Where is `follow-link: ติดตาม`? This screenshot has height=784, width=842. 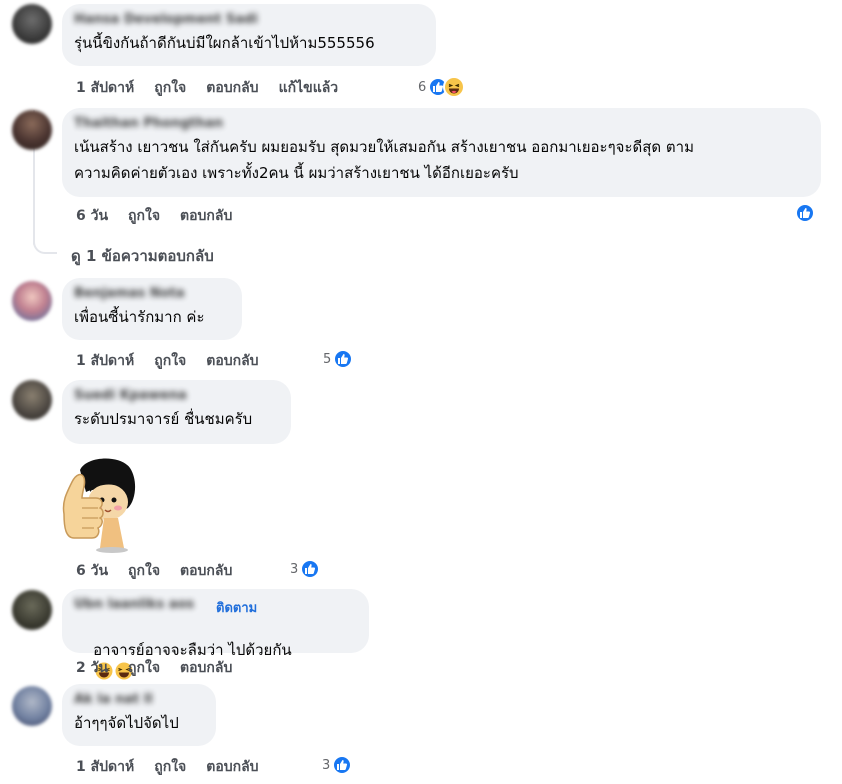 follow-link: ติดตาม is located at coordinates (236, 609).